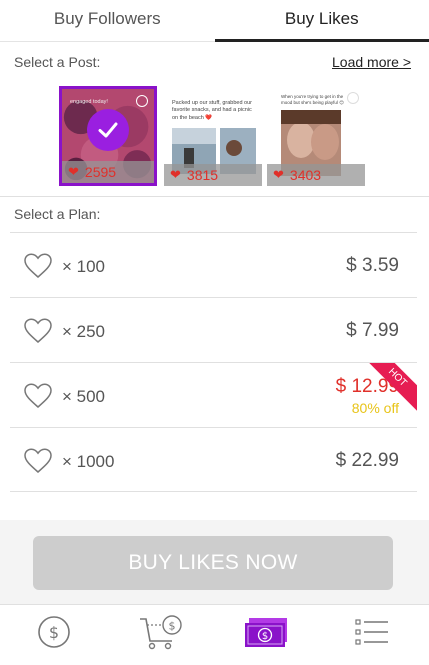  Describe the element at coordinates (371, 62) in the screenshot. I see `load-more-link: Load more >` at that location.